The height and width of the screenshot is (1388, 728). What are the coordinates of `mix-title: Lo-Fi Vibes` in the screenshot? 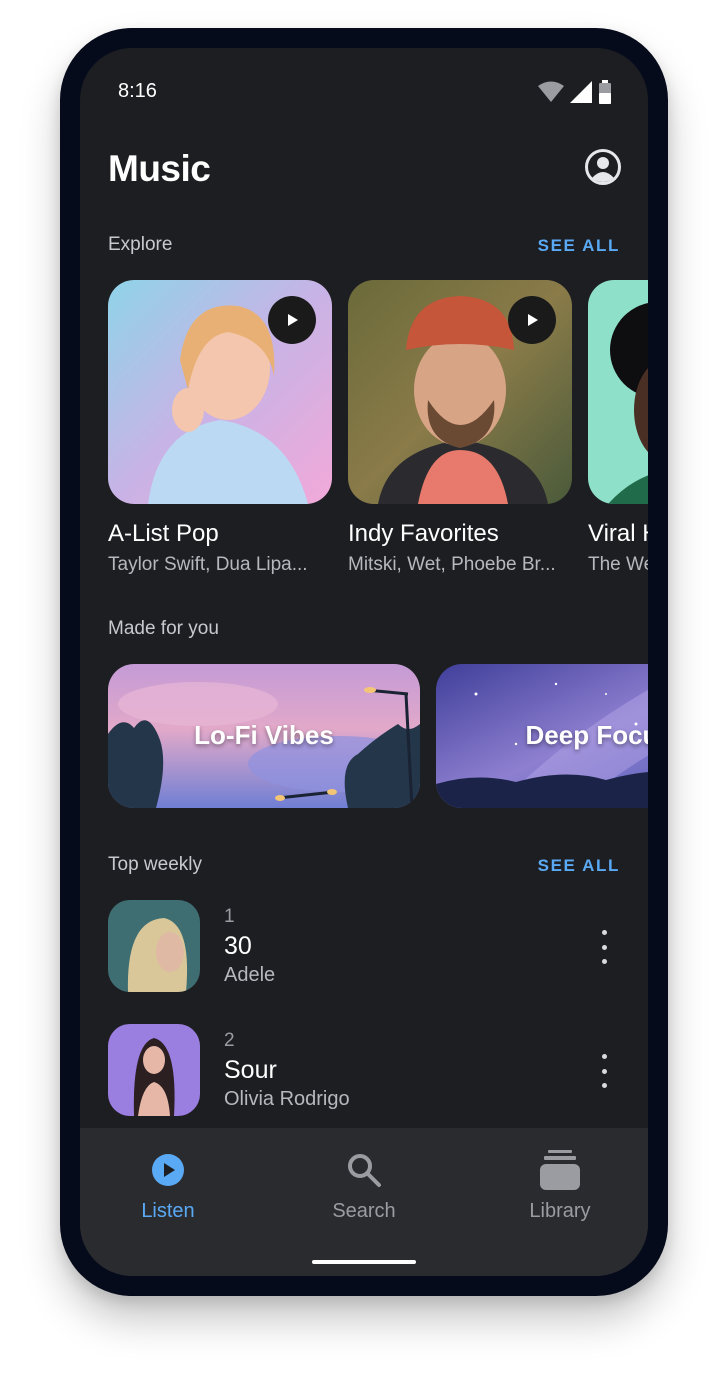 It's located at (264, 735).